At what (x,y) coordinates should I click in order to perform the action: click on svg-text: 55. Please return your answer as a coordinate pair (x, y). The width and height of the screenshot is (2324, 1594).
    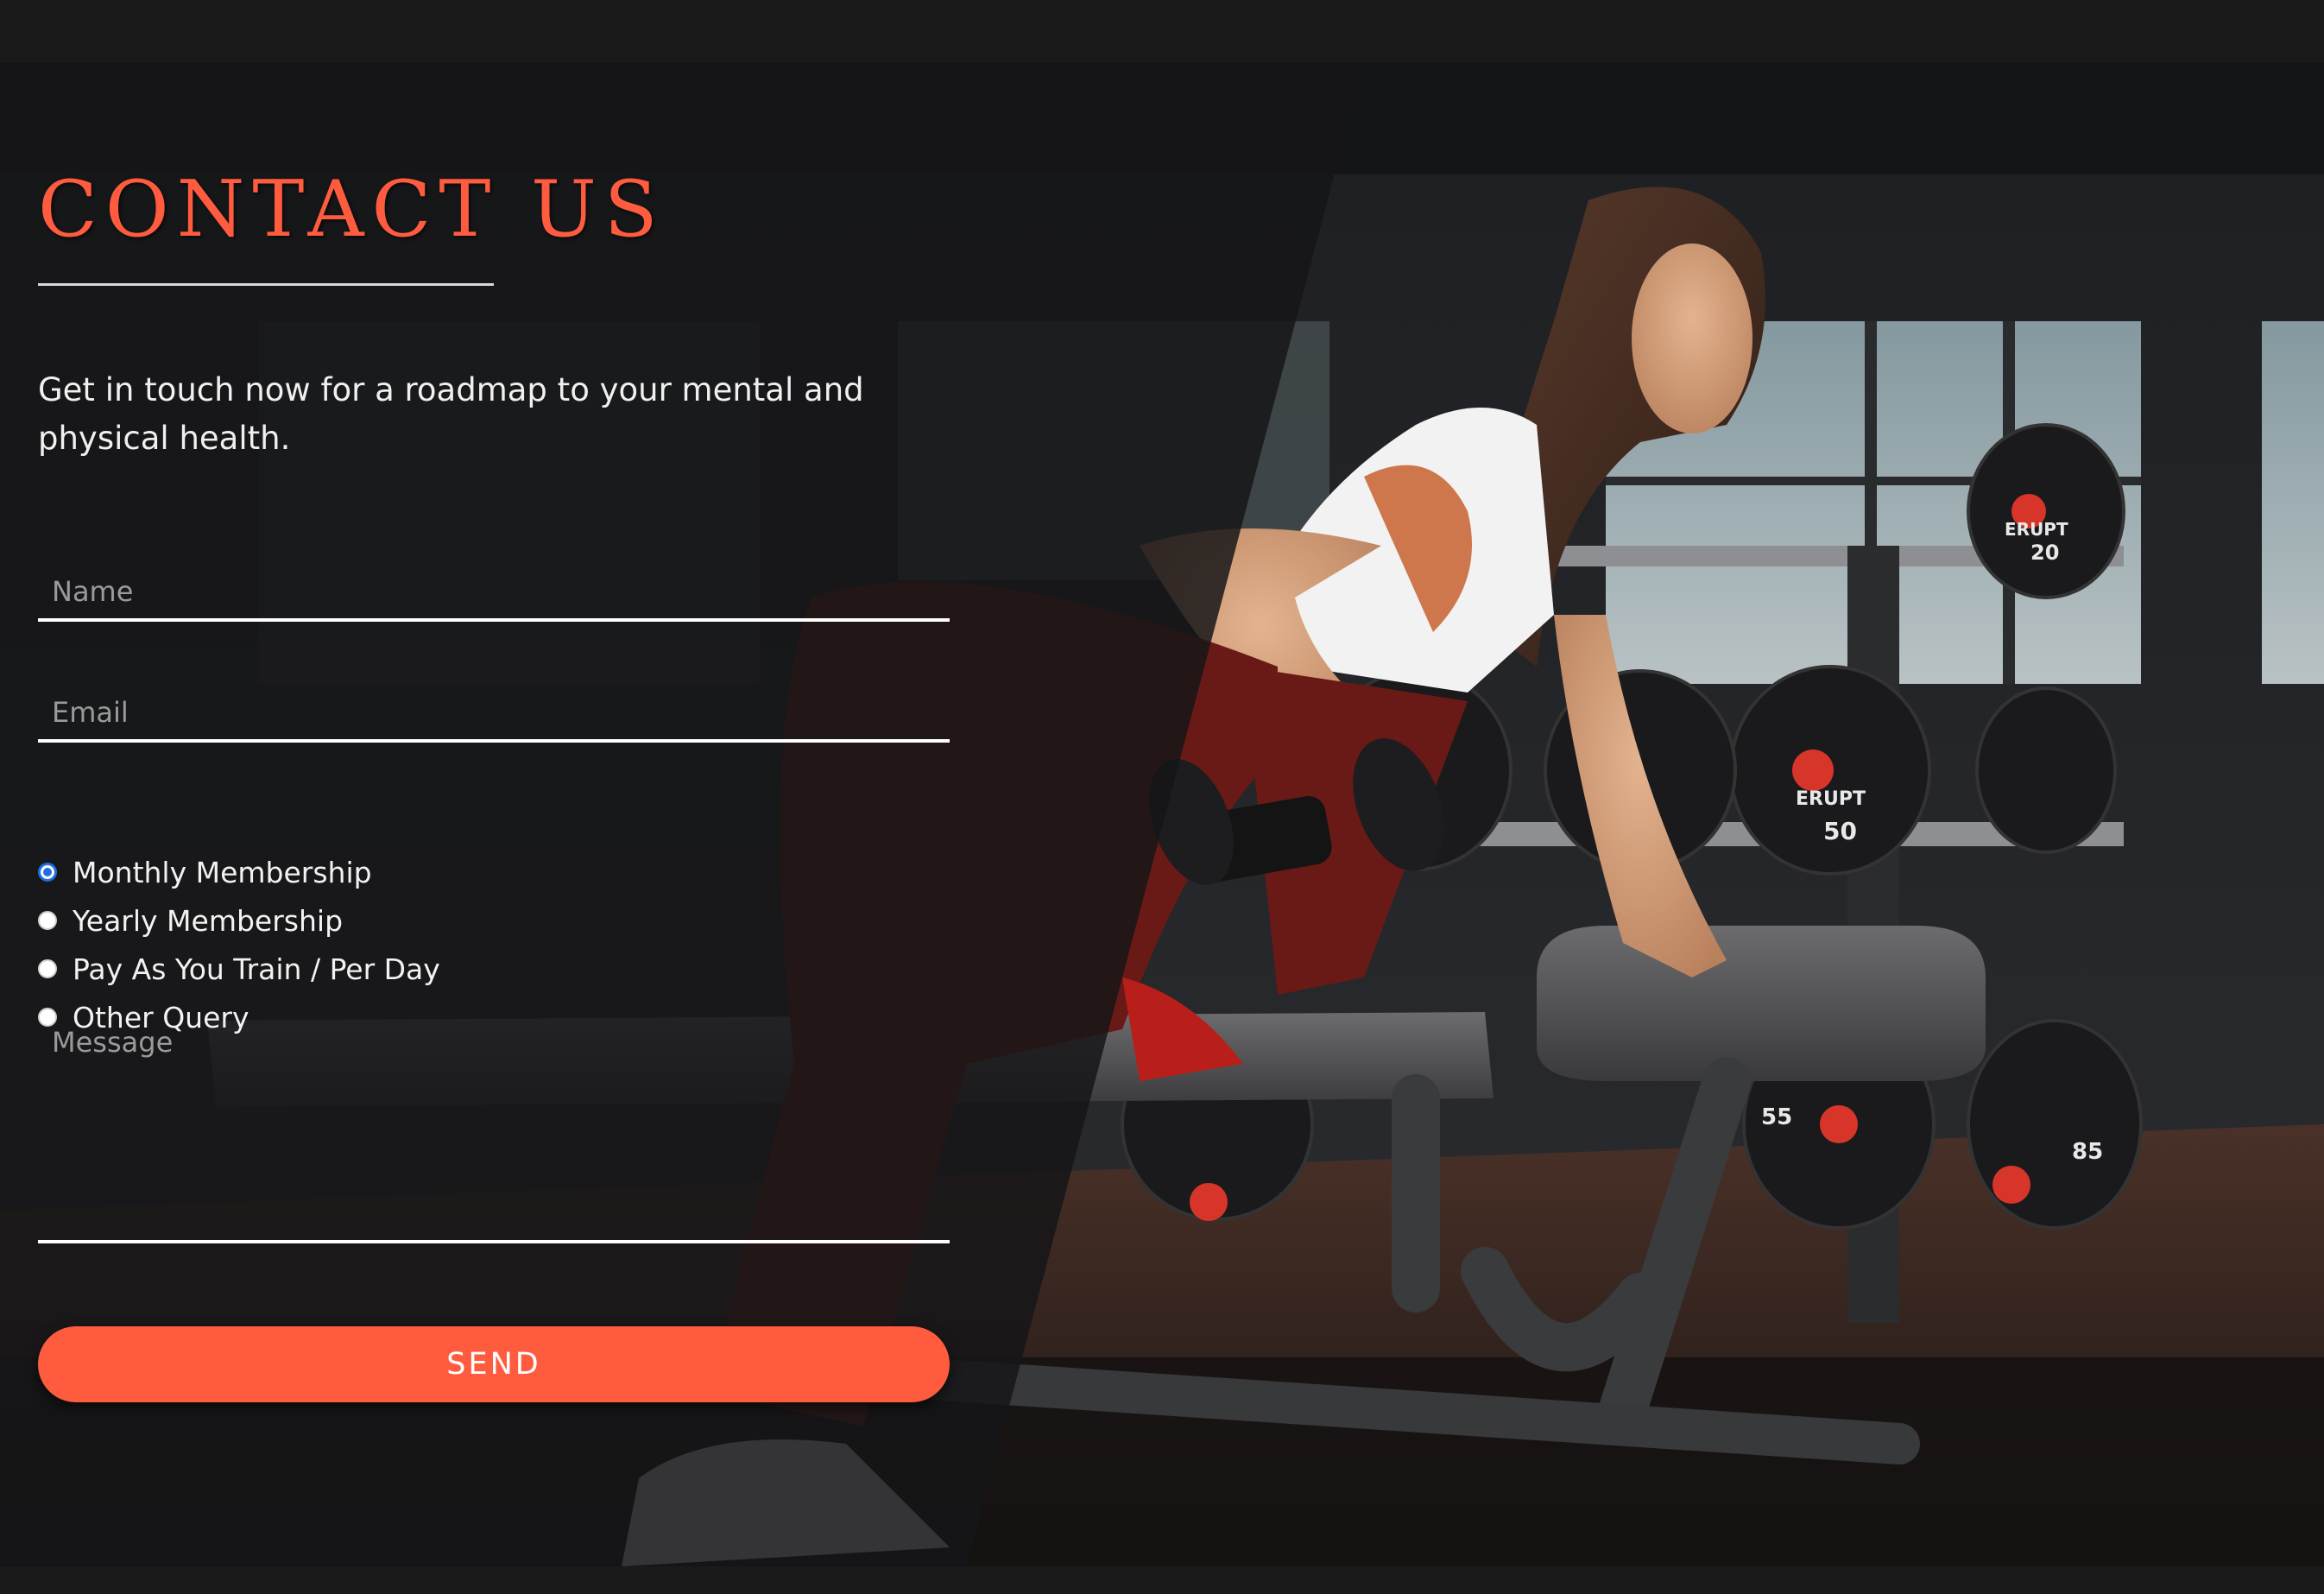
    Looking at the image, I should click on (1776, 1117).